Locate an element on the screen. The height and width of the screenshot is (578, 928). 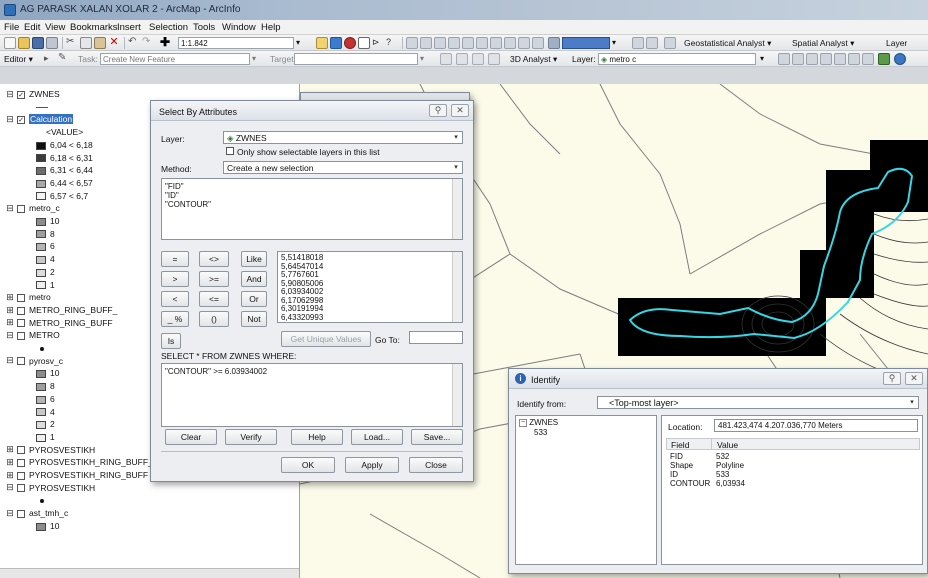
menu-selection: Selection is located at coordinates (168, 27).